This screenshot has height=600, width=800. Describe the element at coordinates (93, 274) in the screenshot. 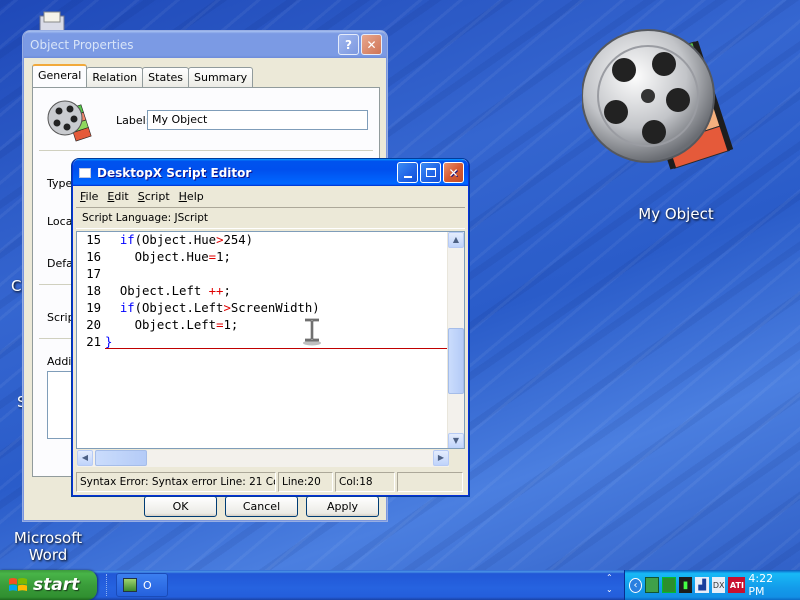

I see `line-number: 17` at that location.